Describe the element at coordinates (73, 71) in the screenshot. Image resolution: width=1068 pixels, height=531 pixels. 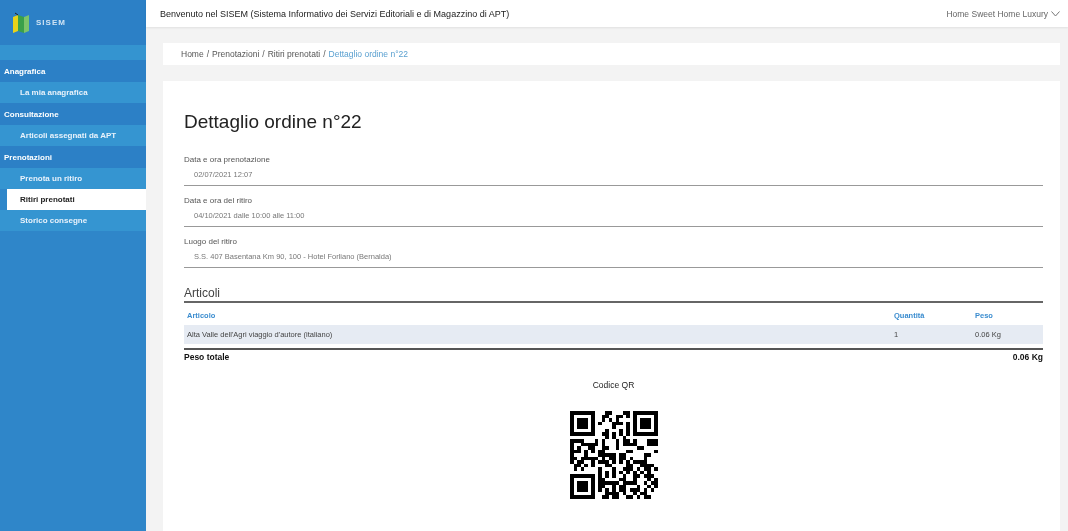
I see `sidebar-section-heading: Anagrafica` at that location.